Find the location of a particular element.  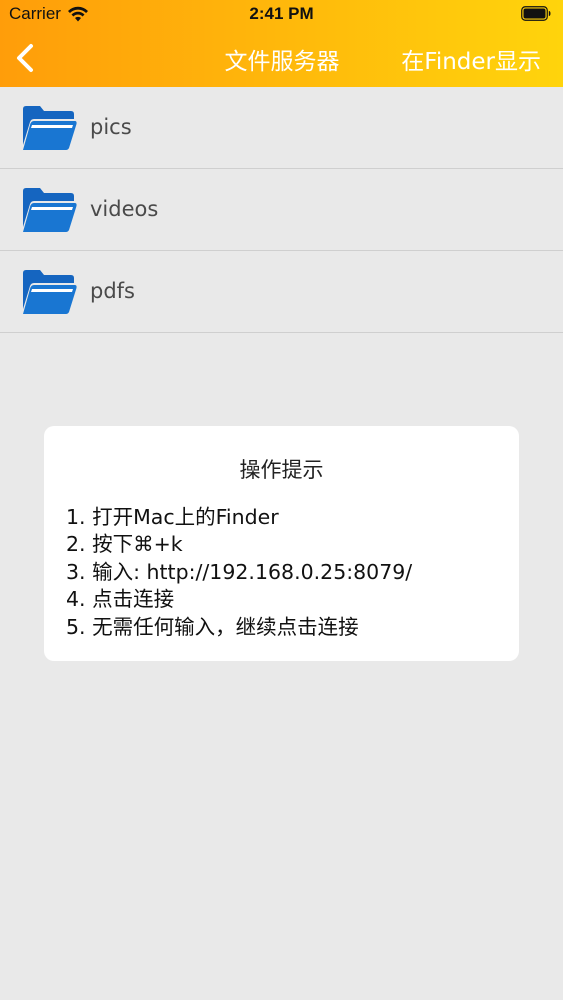

status-time: 2:41 PM is located at coordinates (281, 13).